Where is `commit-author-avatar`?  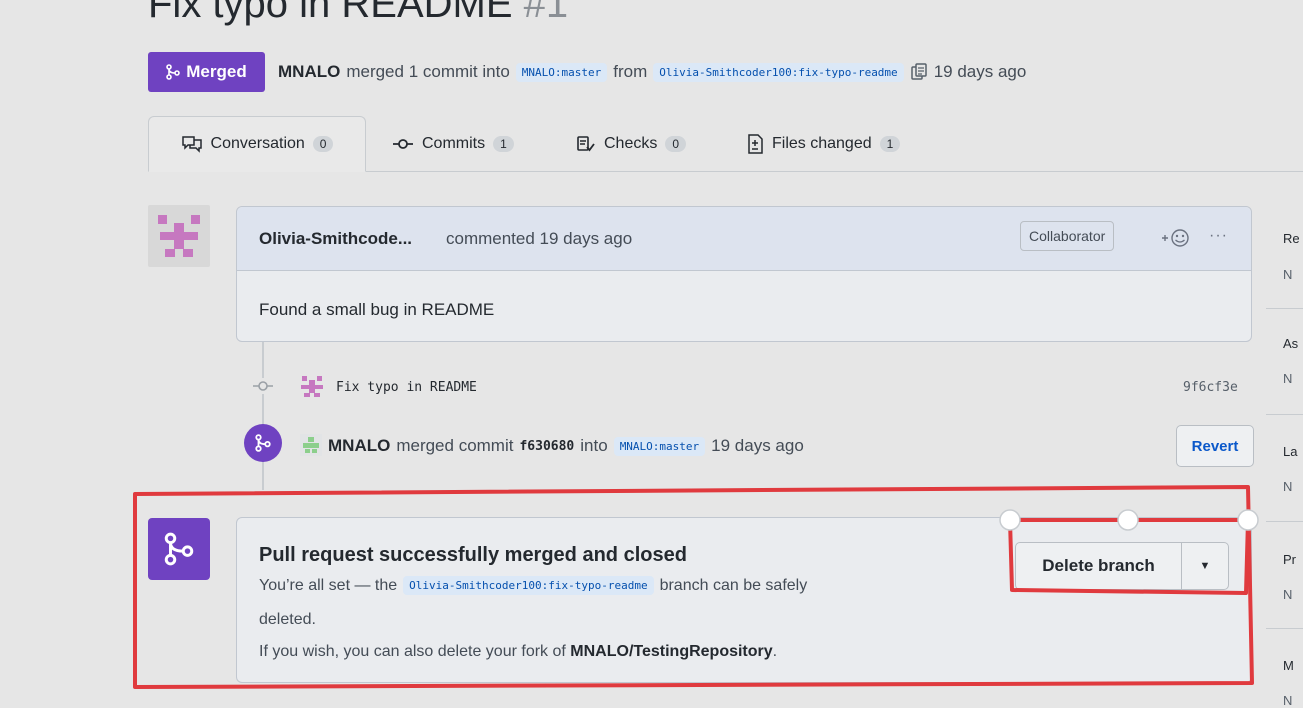
commit-author-avatar is located at coordinates (312, 388).